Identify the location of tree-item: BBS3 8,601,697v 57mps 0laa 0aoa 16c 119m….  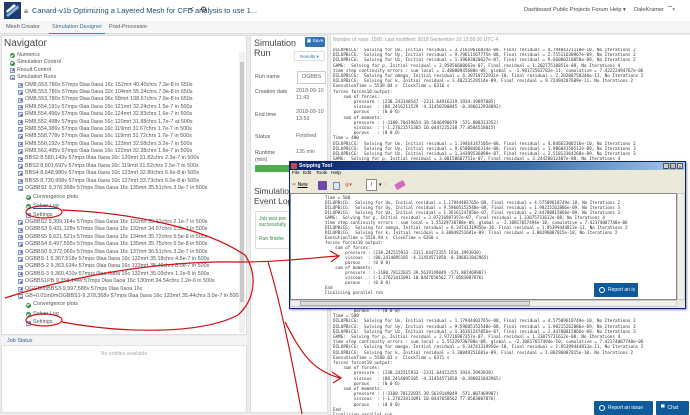
(124, 166).